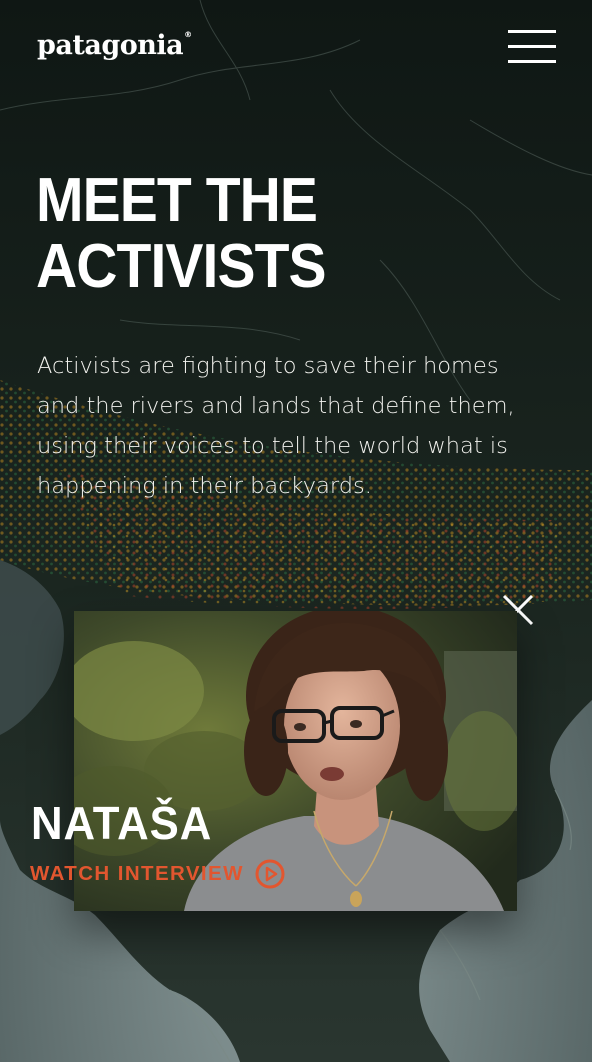 Image resolution: width=592 pixels, height=1062 pixels. I want to click on title-line-2: ACTIVISTS, so click(181, 266).